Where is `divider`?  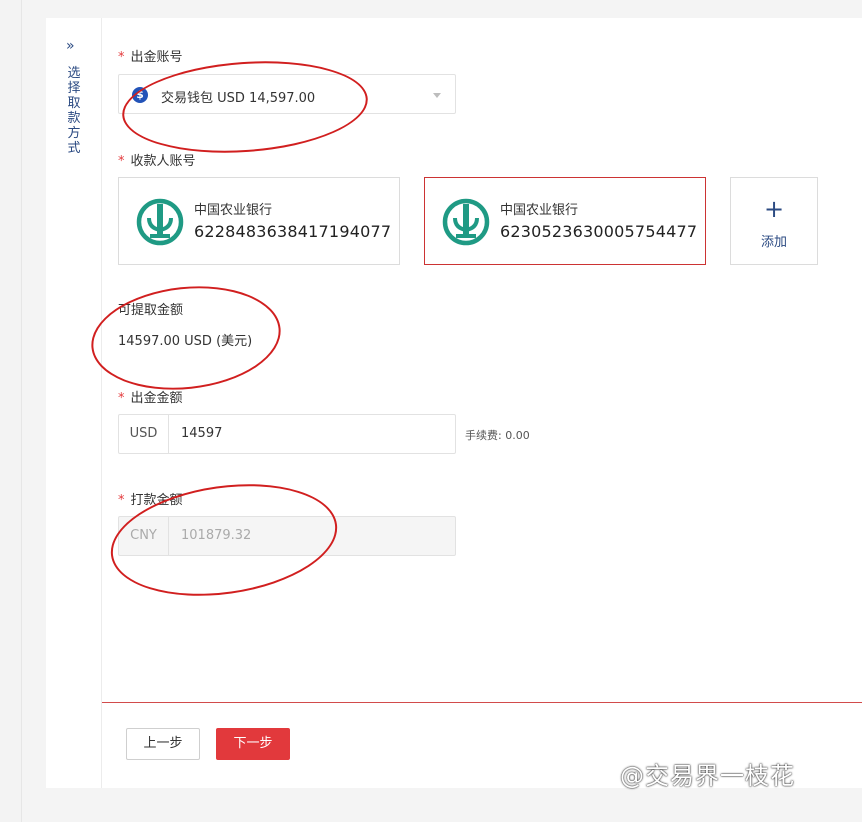 divider is located at coordinates (482, 702).